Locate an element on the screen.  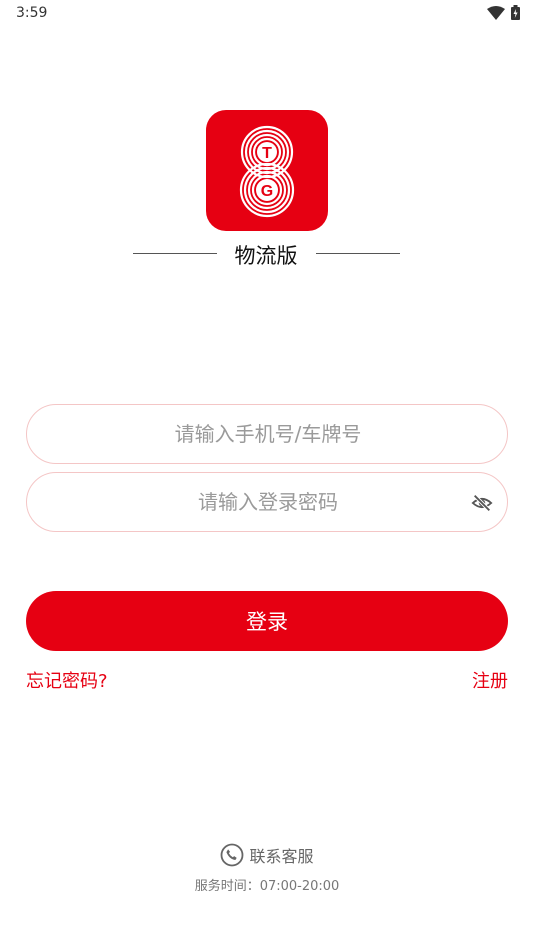
logo-letter-t: T is located at coordinates (267, 153).